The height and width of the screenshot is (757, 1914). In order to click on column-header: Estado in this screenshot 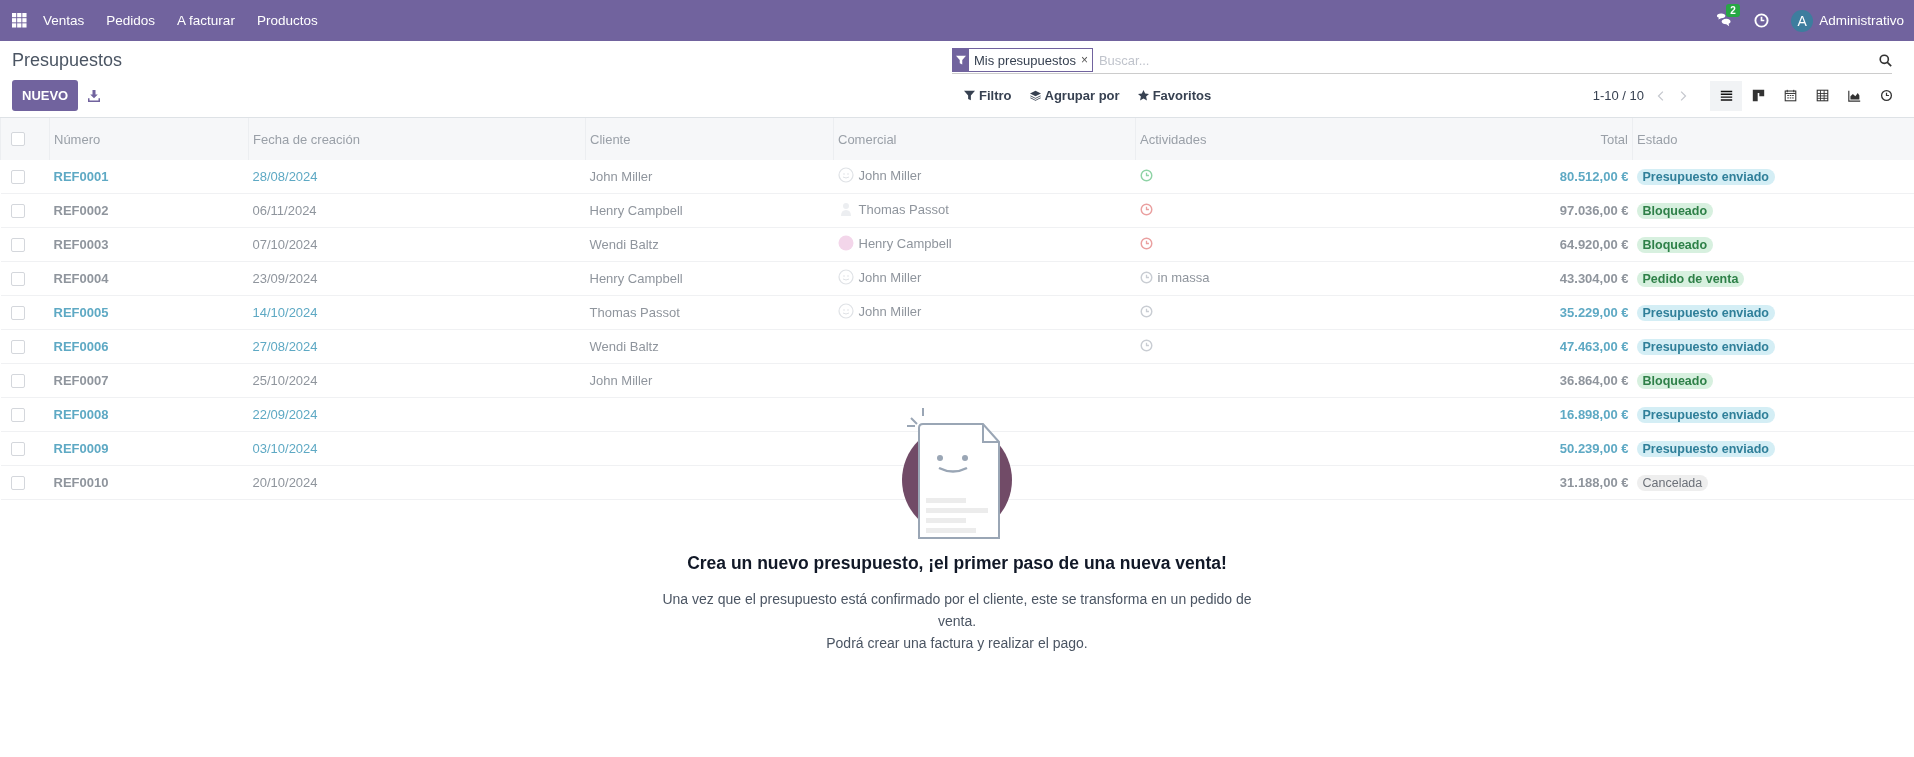, I will do `click(1773, 139)`.